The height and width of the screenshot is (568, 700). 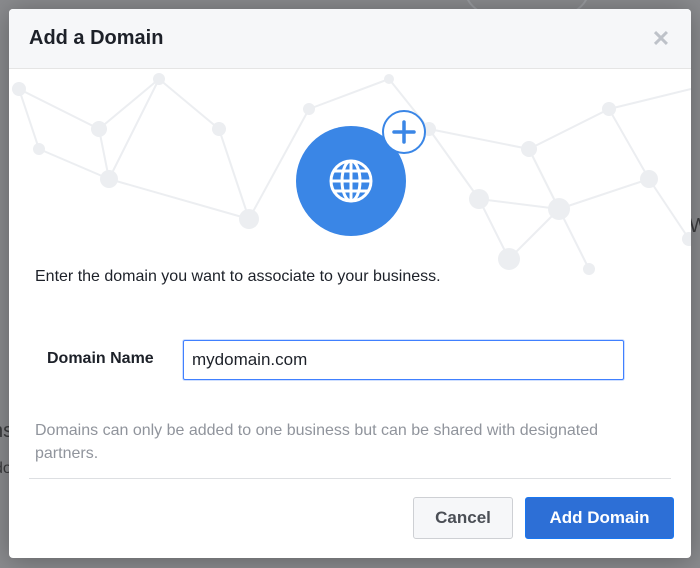 What do you see at coordinates (403, 360) in the screenshot?
I see `domain-name-input` at bounding box center [403, 360].